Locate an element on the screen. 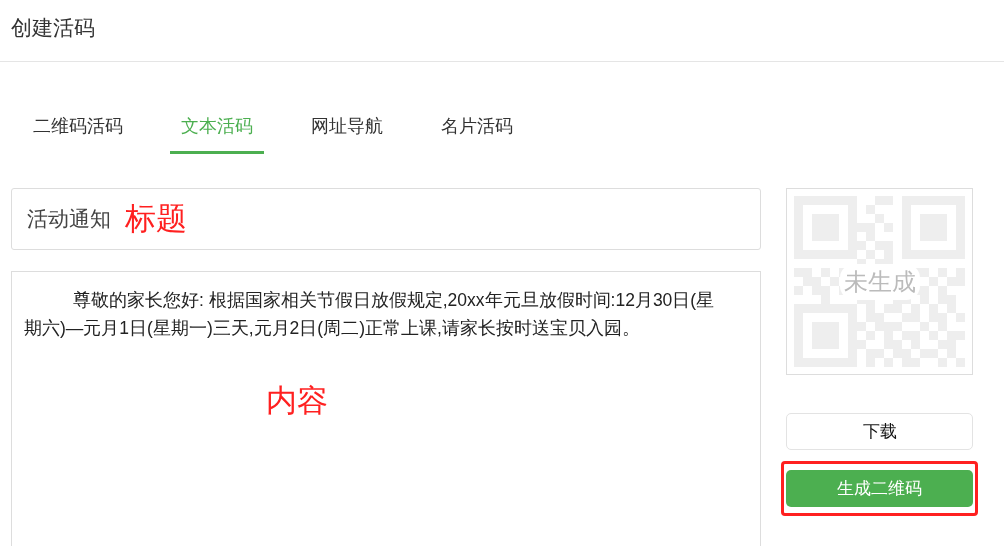 This screenshot has width=1004, height=546. download-button: 下载 is located at coordinates (879, 431).